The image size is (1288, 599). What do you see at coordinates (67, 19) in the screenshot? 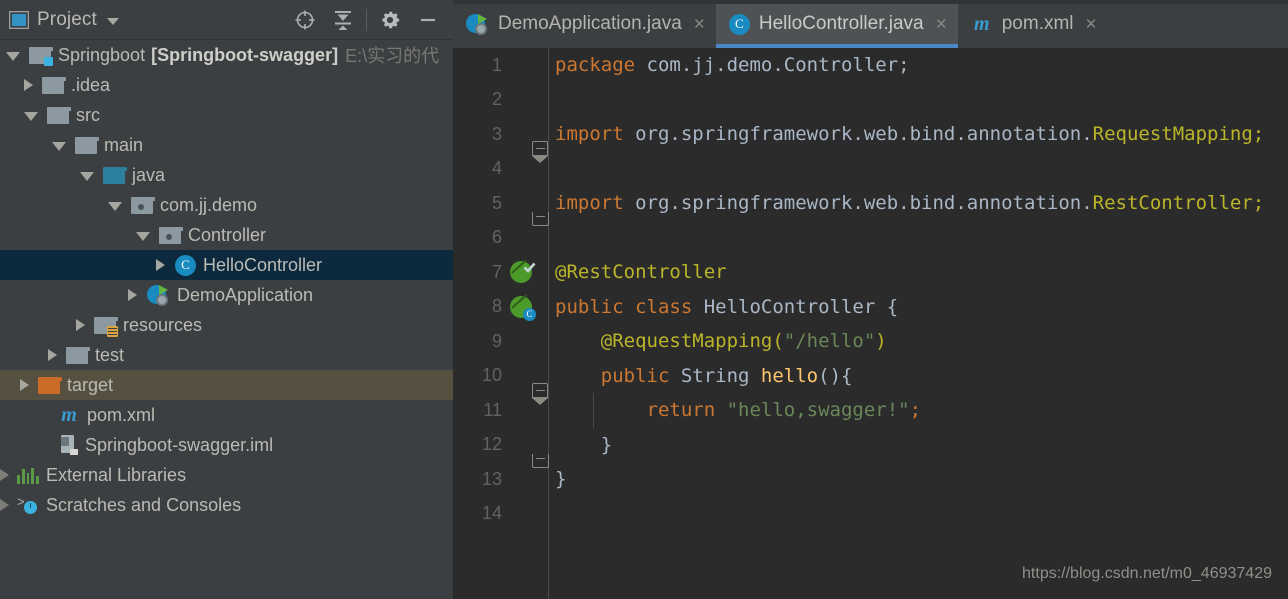
I see `project-panel-title: Project` at bounding box center [67, 19].